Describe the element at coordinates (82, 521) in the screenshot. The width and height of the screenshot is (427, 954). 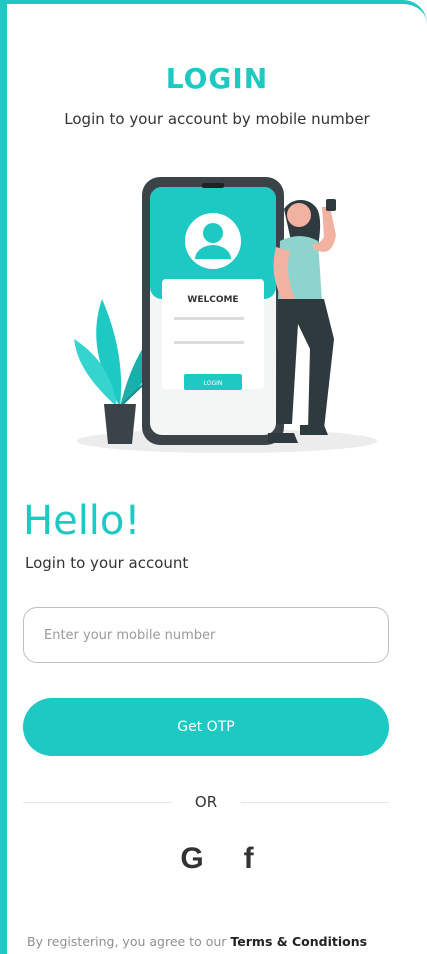
I see `greeting-heading: Hello!` at that location.